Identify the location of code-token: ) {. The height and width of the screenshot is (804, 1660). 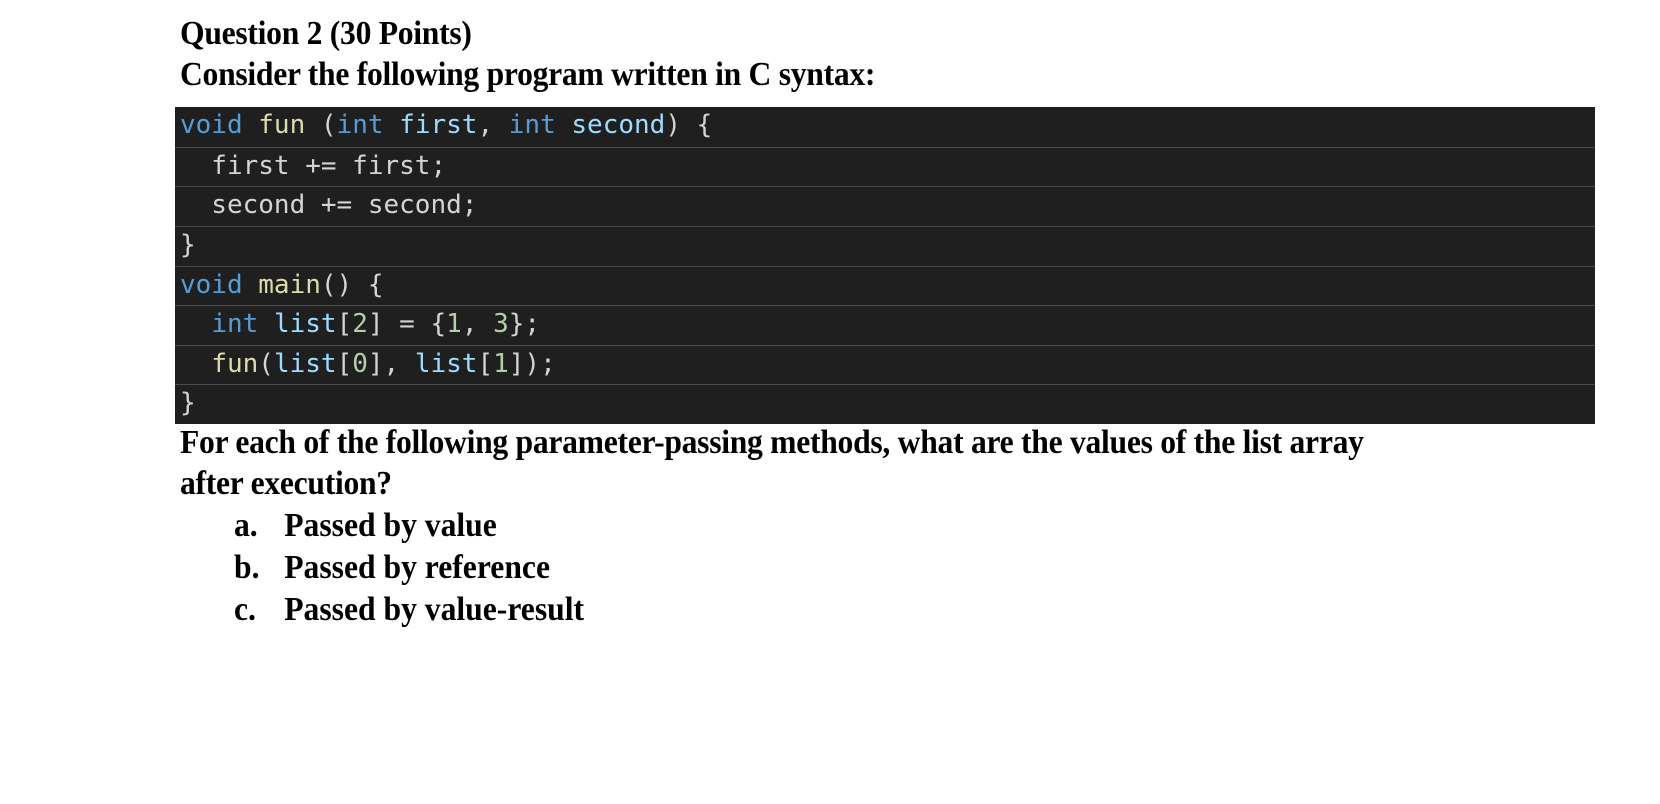
(689, 125).